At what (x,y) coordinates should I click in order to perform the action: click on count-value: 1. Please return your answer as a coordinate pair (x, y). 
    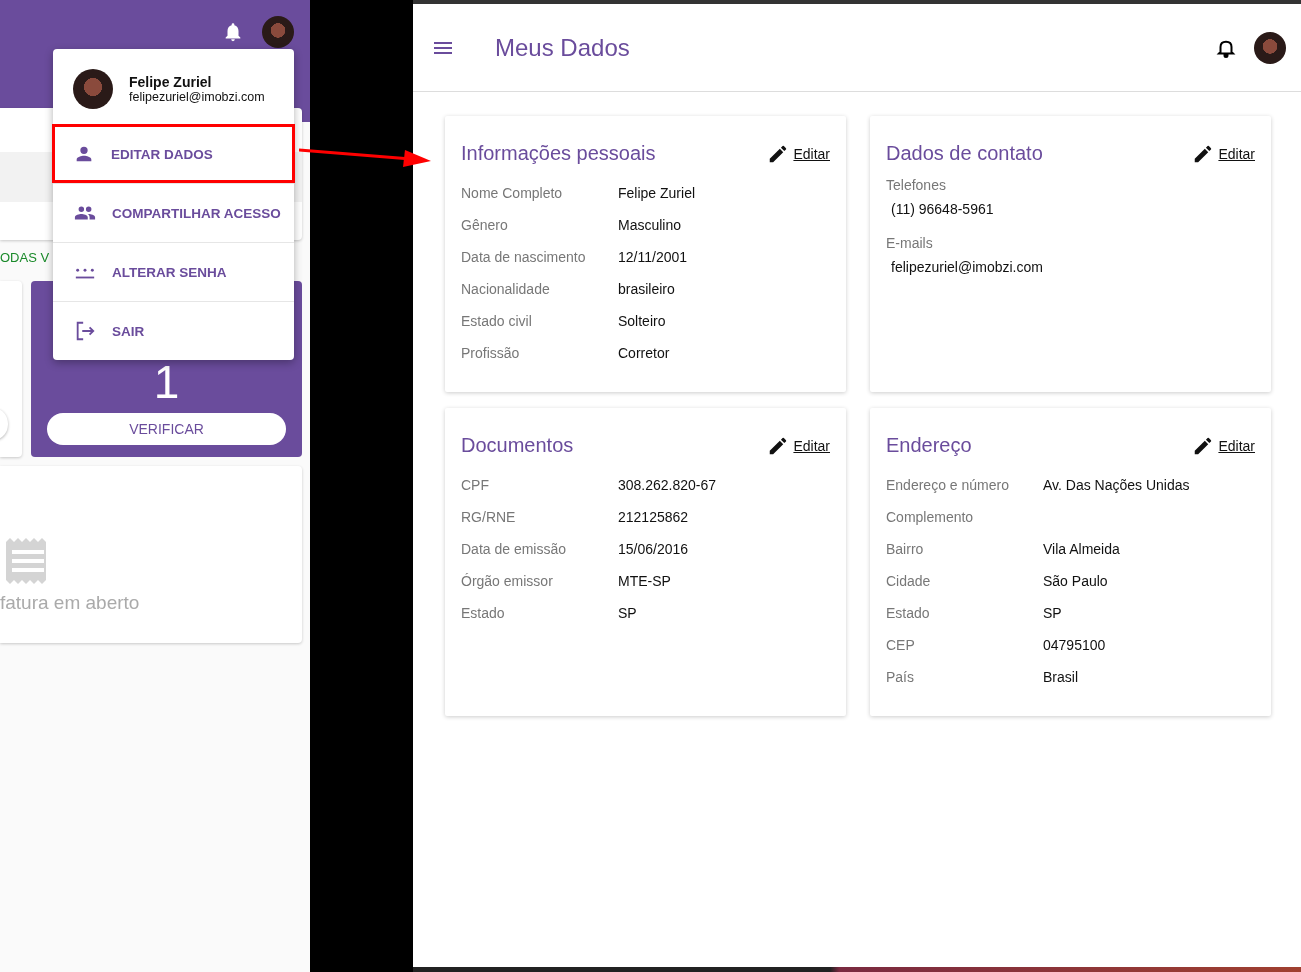
    Looking at the image, I should click on (166, 382).